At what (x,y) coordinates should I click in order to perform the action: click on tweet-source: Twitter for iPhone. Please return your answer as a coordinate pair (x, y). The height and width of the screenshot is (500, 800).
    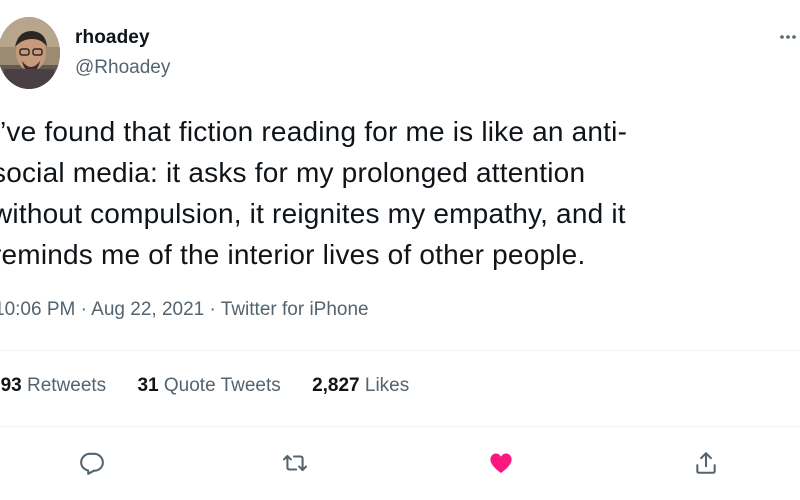
    Looking at the image, I should click on (295, 309).